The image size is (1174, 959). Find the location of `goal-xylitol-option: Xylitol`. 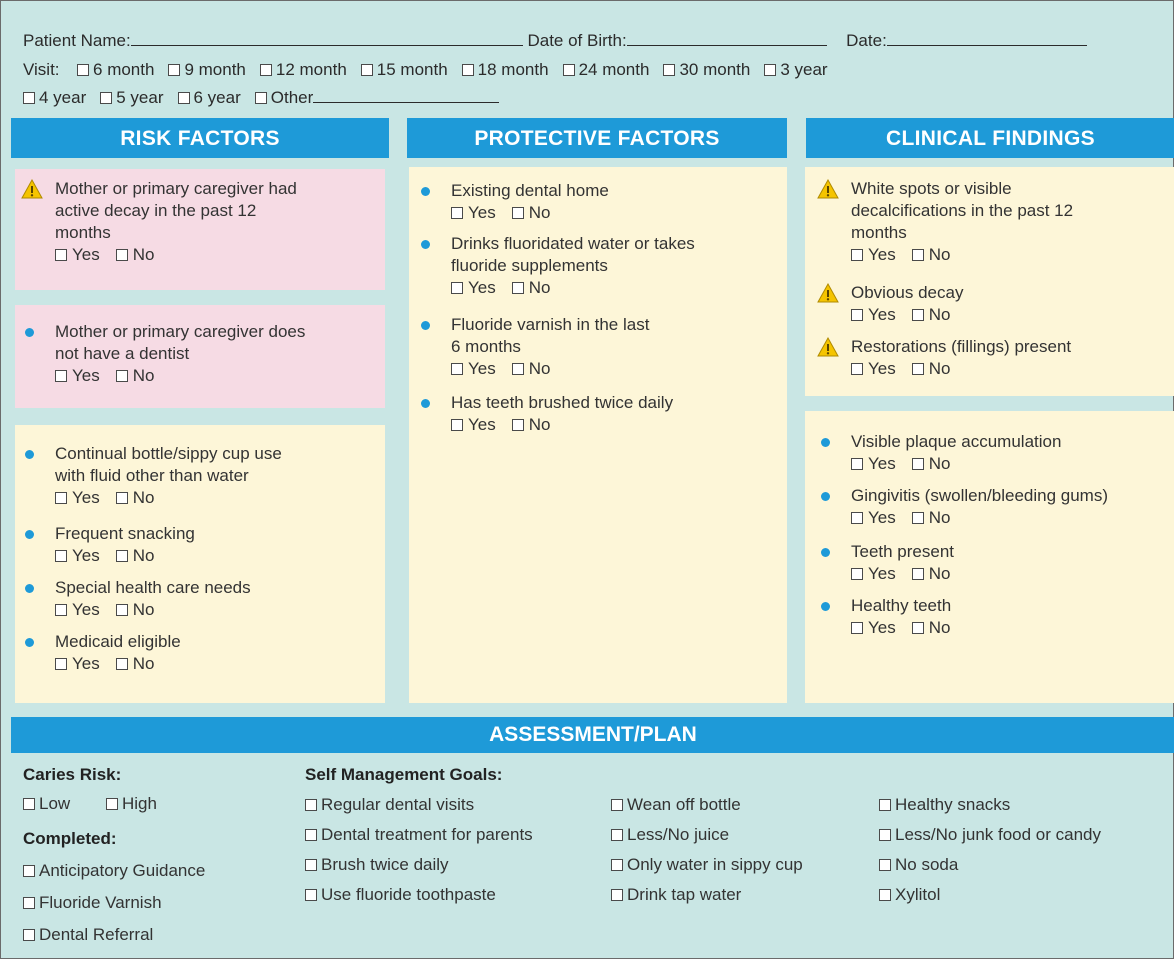

goal-xylitol-option: Xylitol is located at coordinates (909, 895).